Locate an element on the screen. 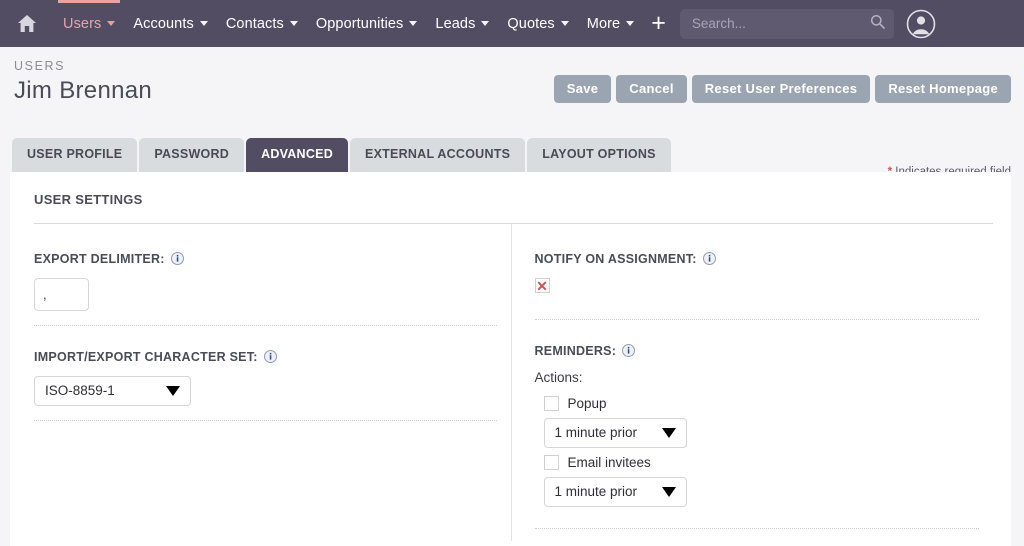  breadcrumb-module: USERS is located at coordinates (40, 66).